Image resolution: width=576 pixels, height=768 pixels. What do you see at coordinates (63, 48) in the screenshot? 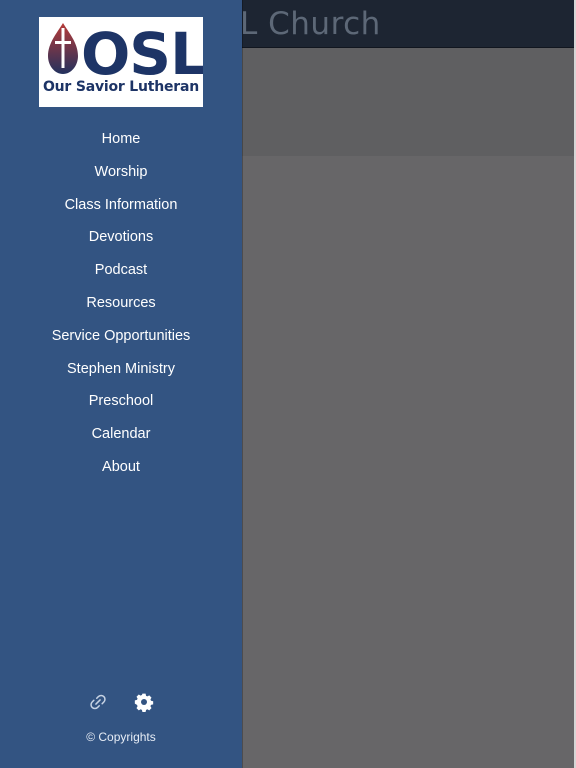
I see `drop-cross-icon` at bounding box center [63, 48].